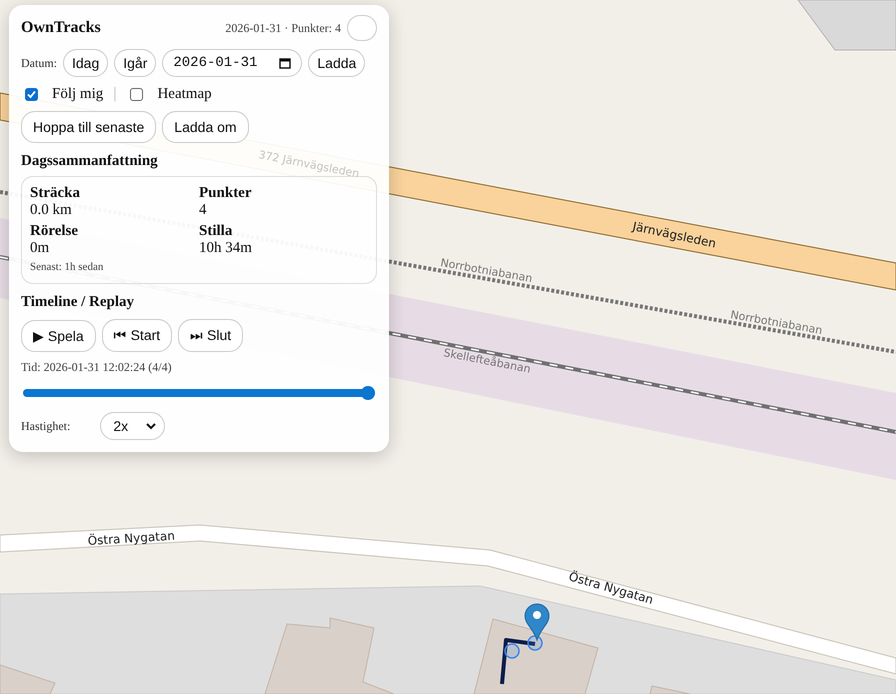 The width and height of the screenshot is (896, 694). What do you see at coordinates (203, 210) in the screenshot?
I see `stat-value: 4` at bounding box center [203, 210].